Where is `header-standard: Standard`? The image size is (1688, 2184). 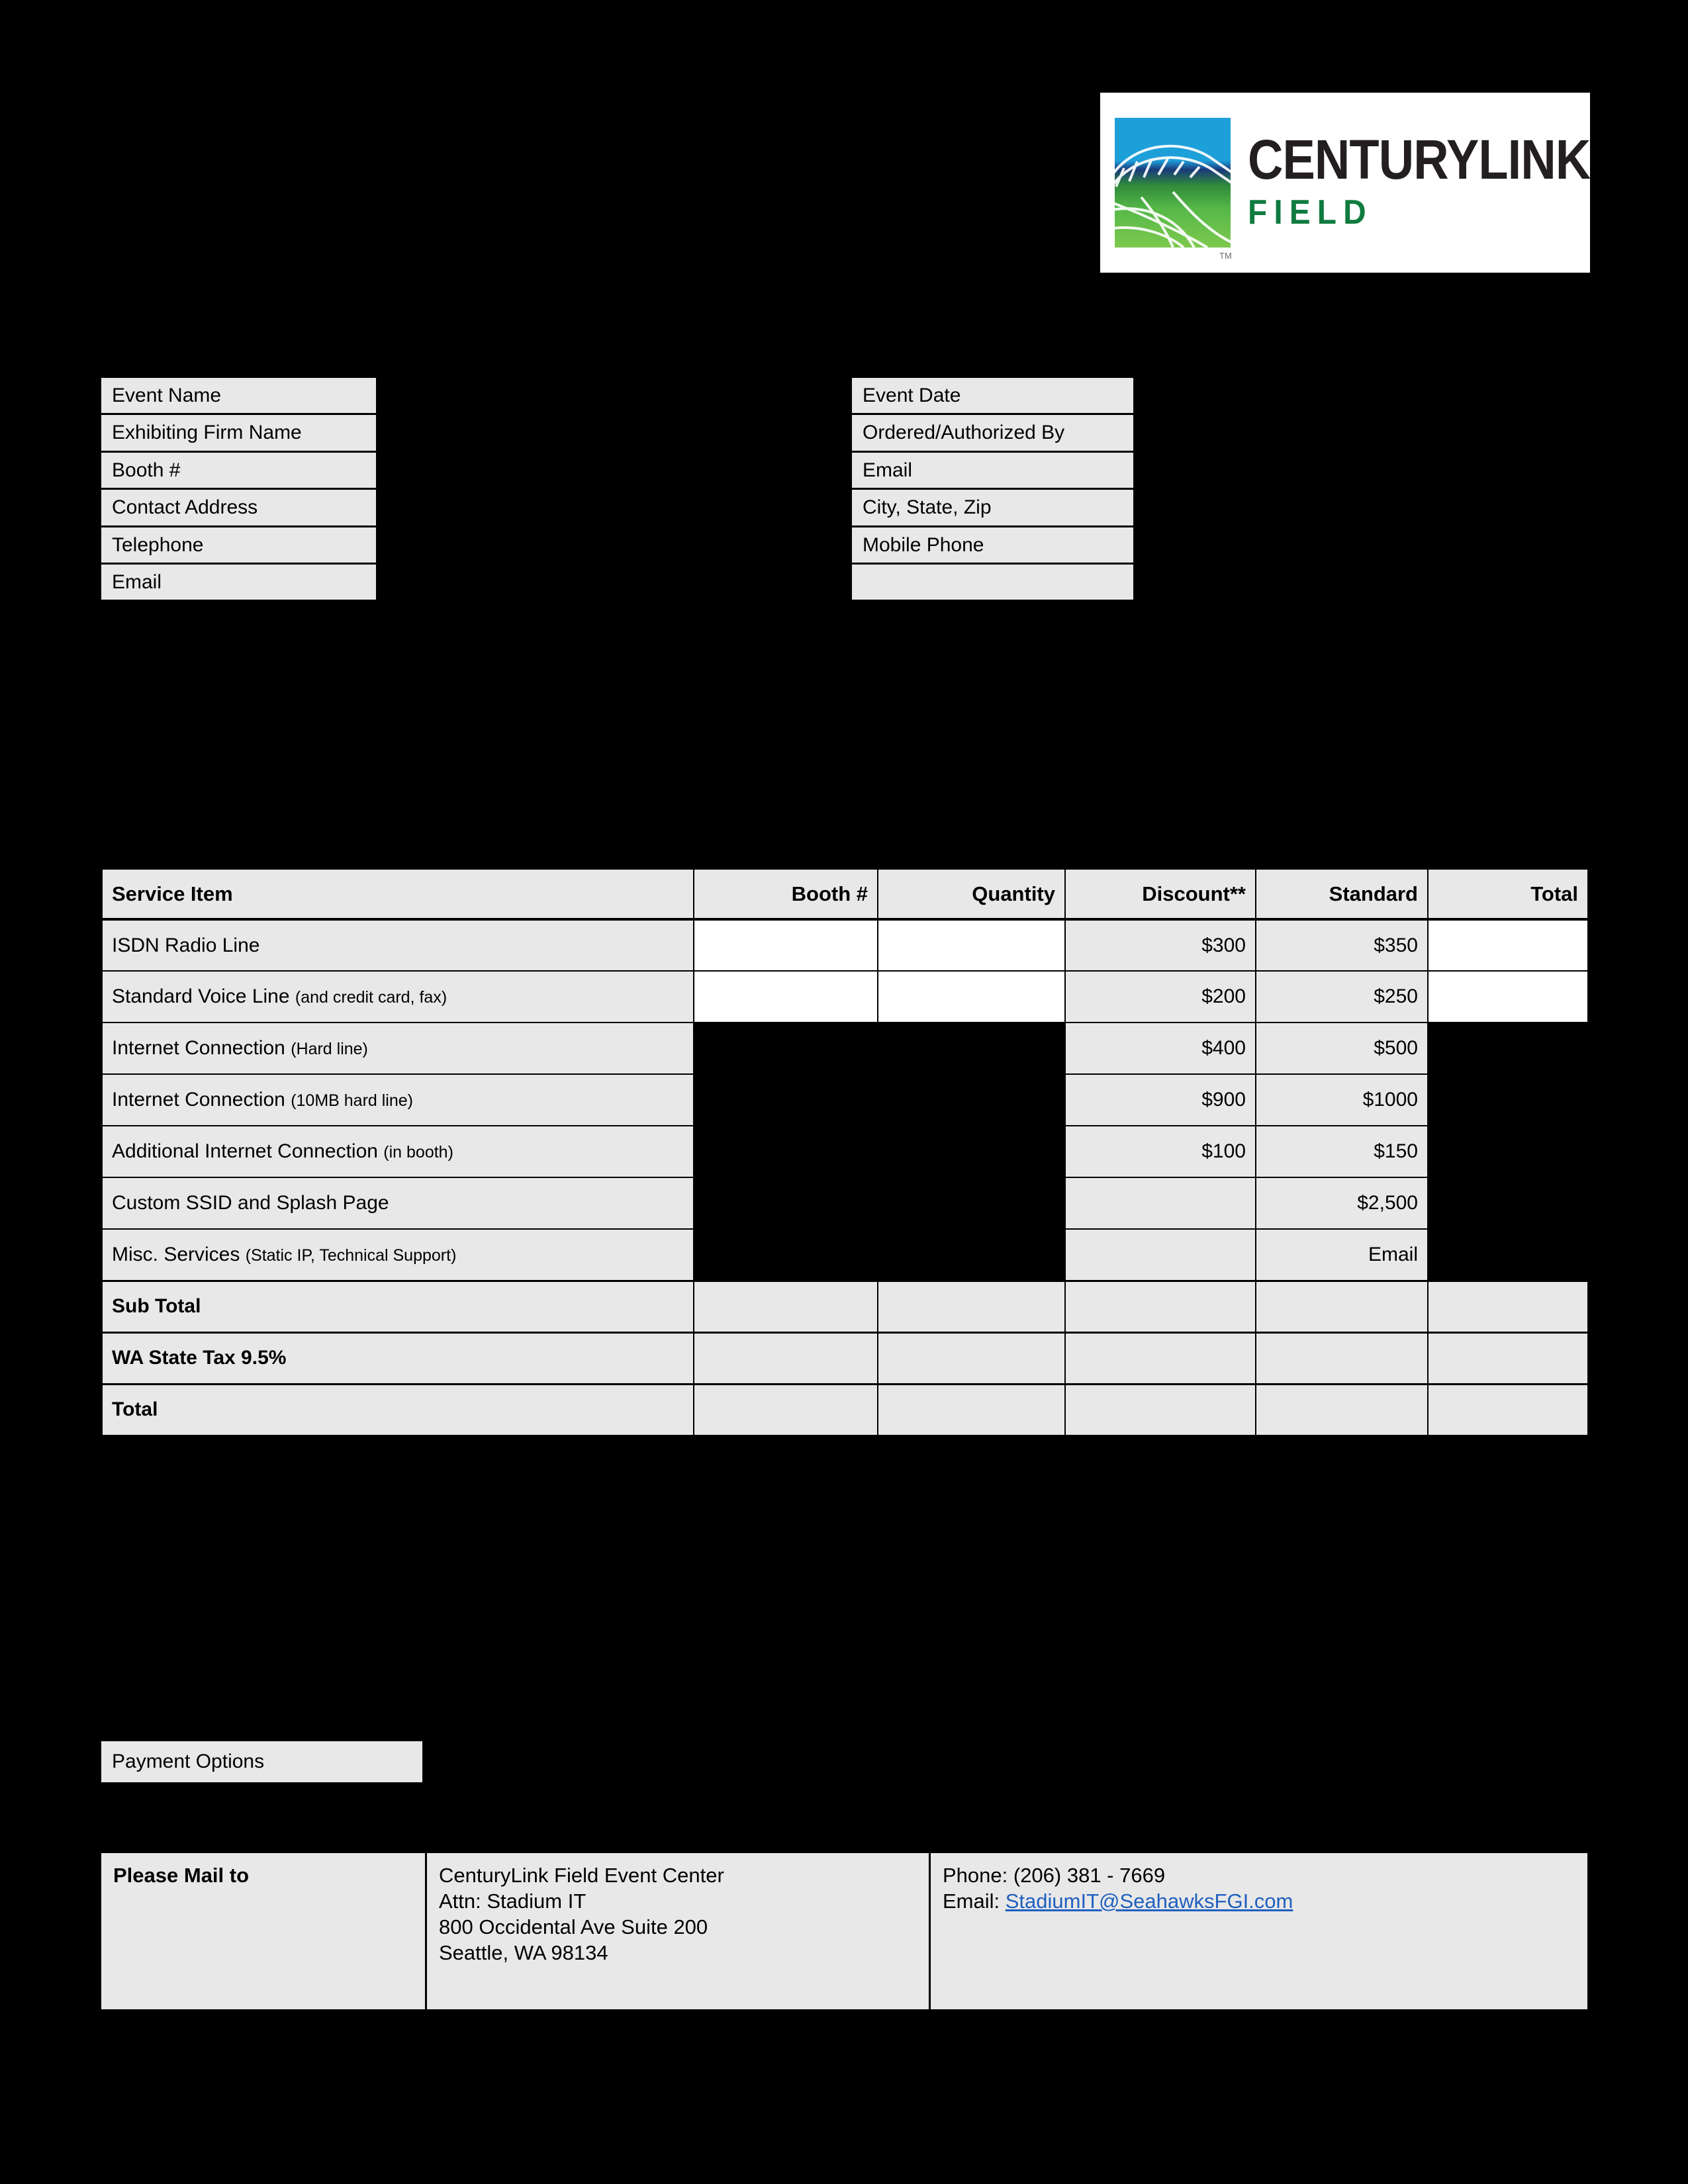 header-standard: Standard is located at coordinates (1342, 894).